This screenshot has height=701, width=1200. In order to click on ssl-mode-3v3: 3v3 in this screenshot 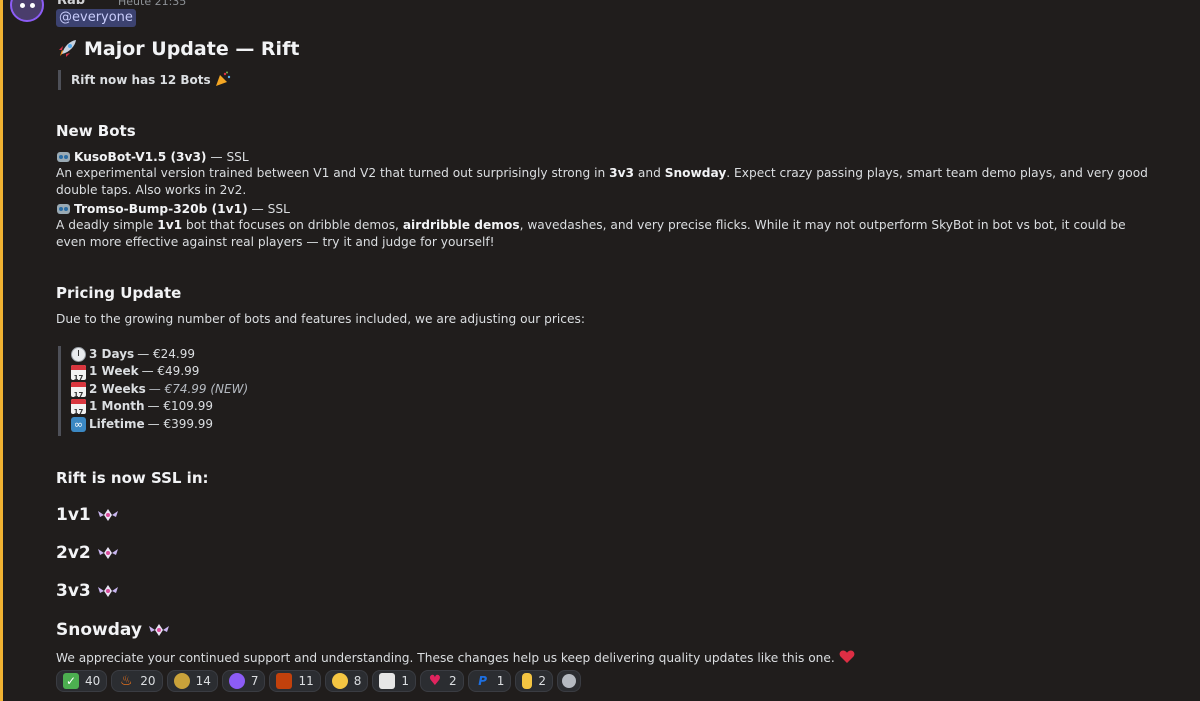, I will do `click(87, 591)`.